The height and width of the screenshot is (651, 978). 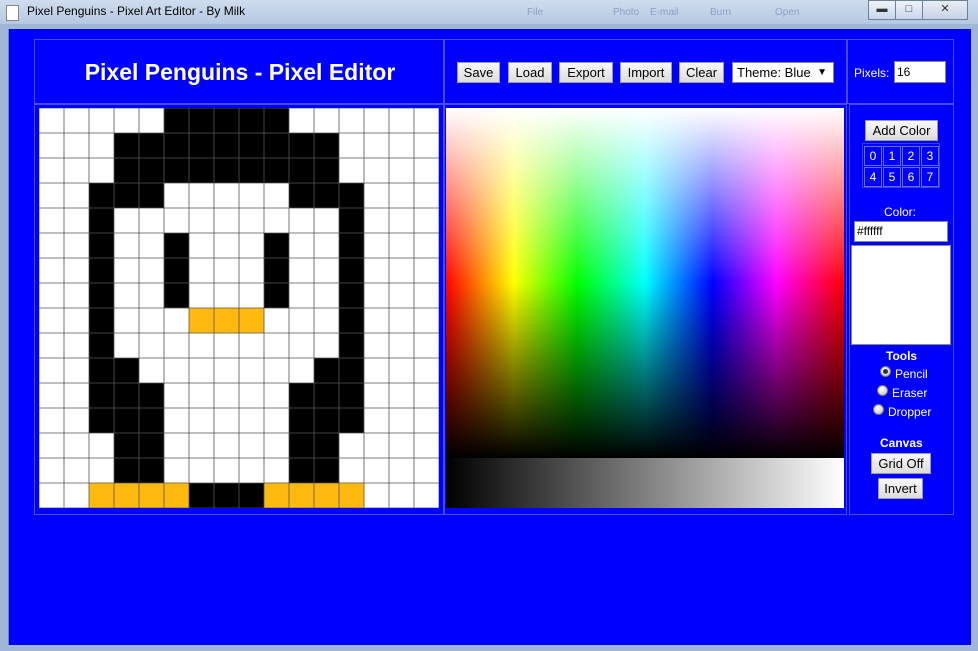 What do you see at coordinates (920, 72) in the screenshot?
I see `pixels-input: 16` at bounding box center [920, 72].